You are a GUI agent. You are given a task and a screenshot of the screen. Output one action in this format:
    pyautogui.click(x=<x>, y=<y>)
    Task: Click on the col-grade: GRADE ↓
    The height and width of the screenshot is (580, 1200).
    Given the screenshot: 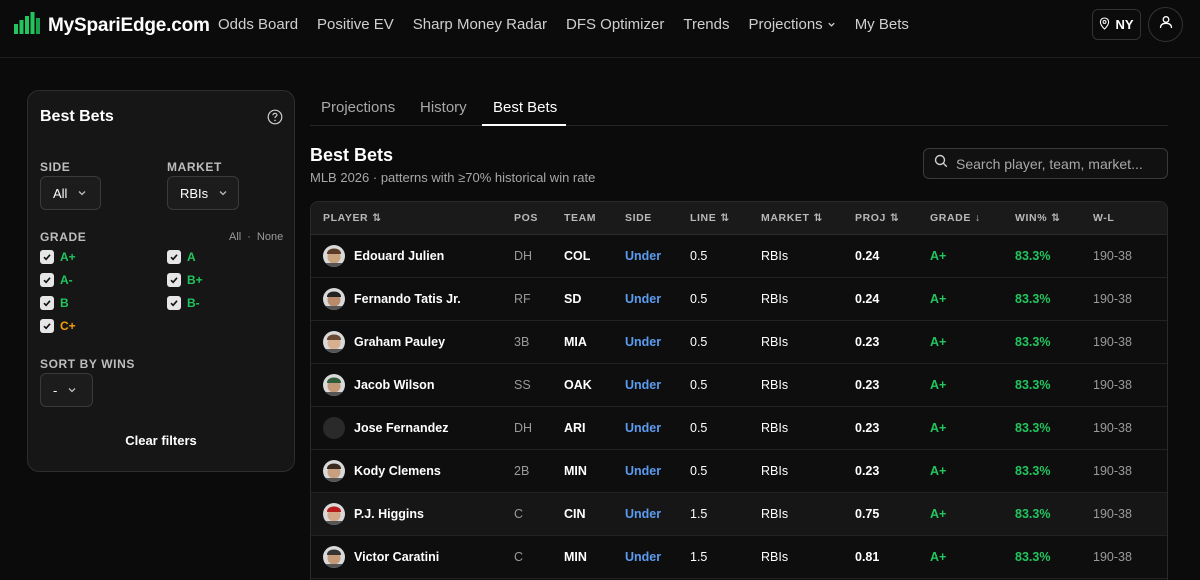 What is the action you would take?
    pyautogui.click(x=955, y=218)
    